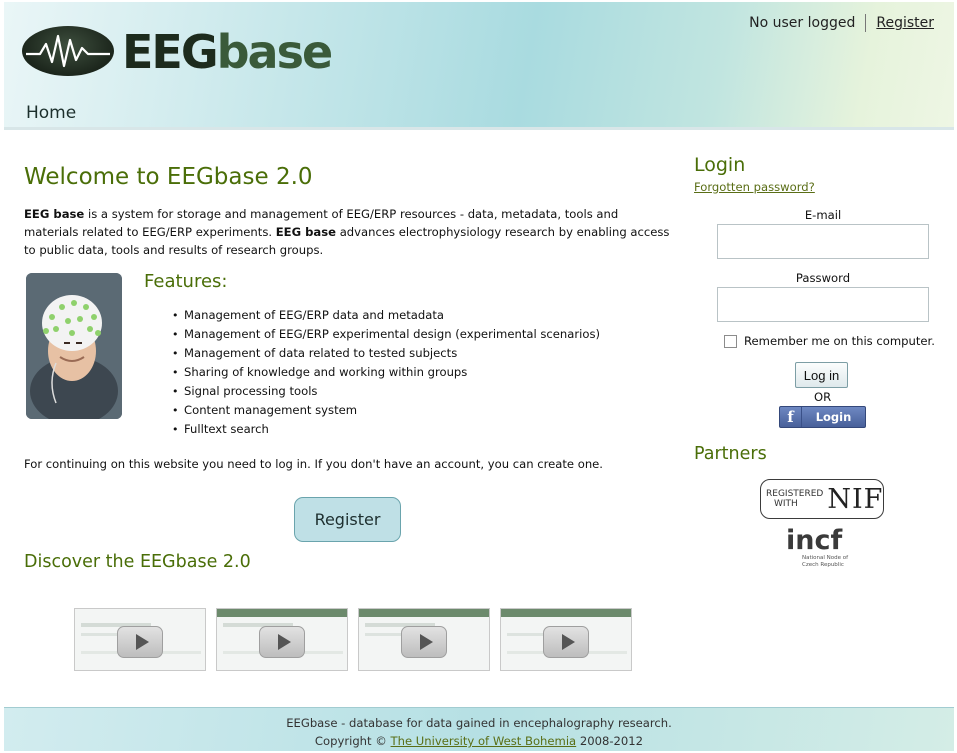  What do you see at coordinates (823, 397) in the screenshot?
I see `or-separator: OR` at bounding box center [823, 397].